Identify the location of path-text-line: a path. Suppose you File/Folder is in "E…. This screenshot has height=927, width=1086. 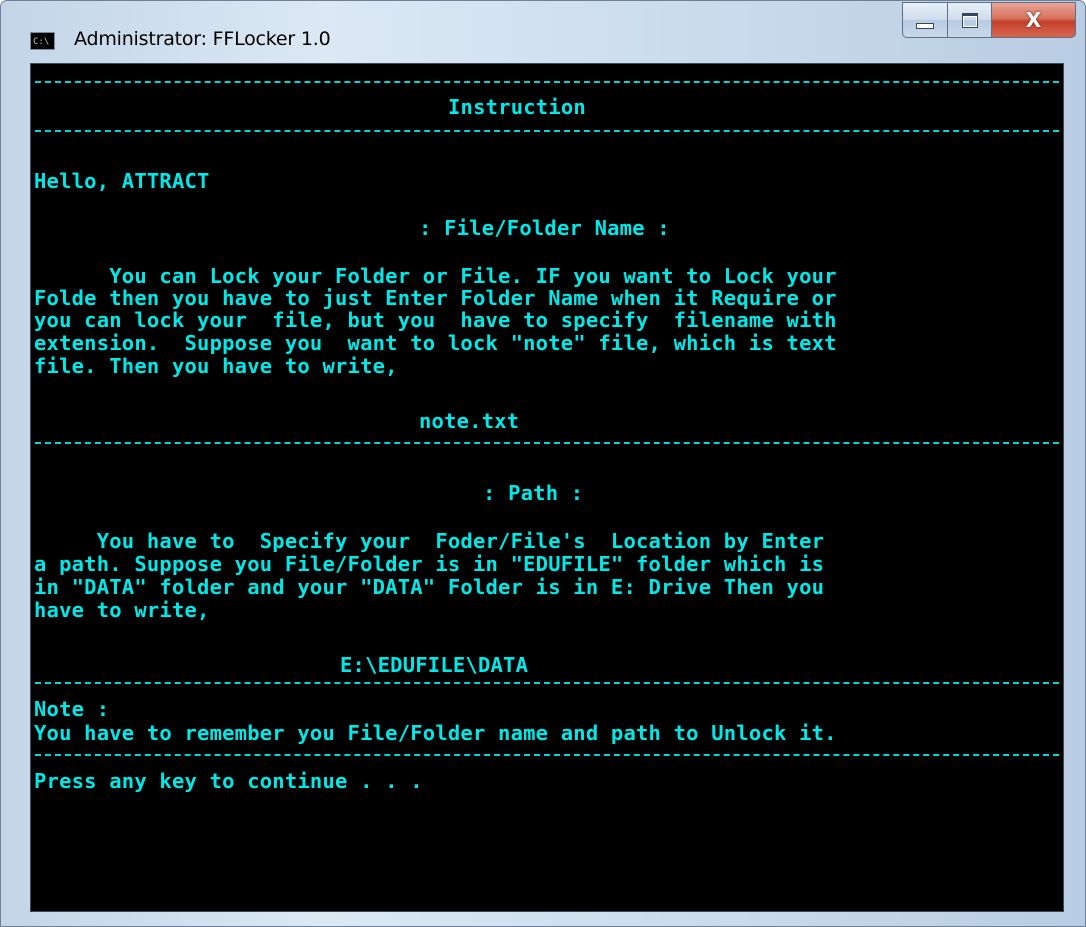
(429, 564).